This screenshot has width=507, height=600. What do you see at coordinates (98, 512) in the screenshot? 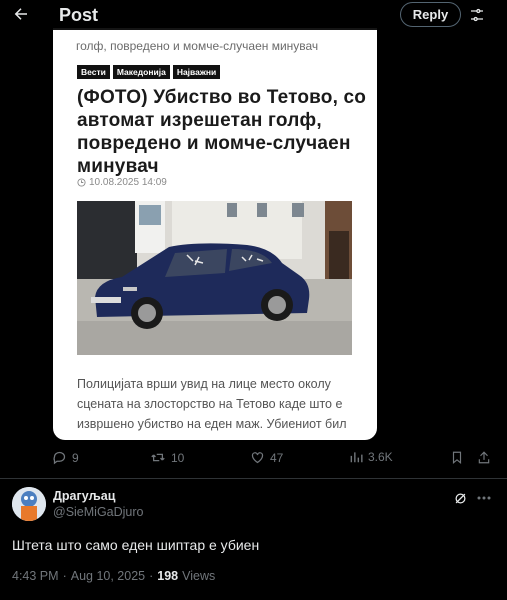
I see `user-handle: @SieMiGaDjuro` at bounding box center [98, 512].